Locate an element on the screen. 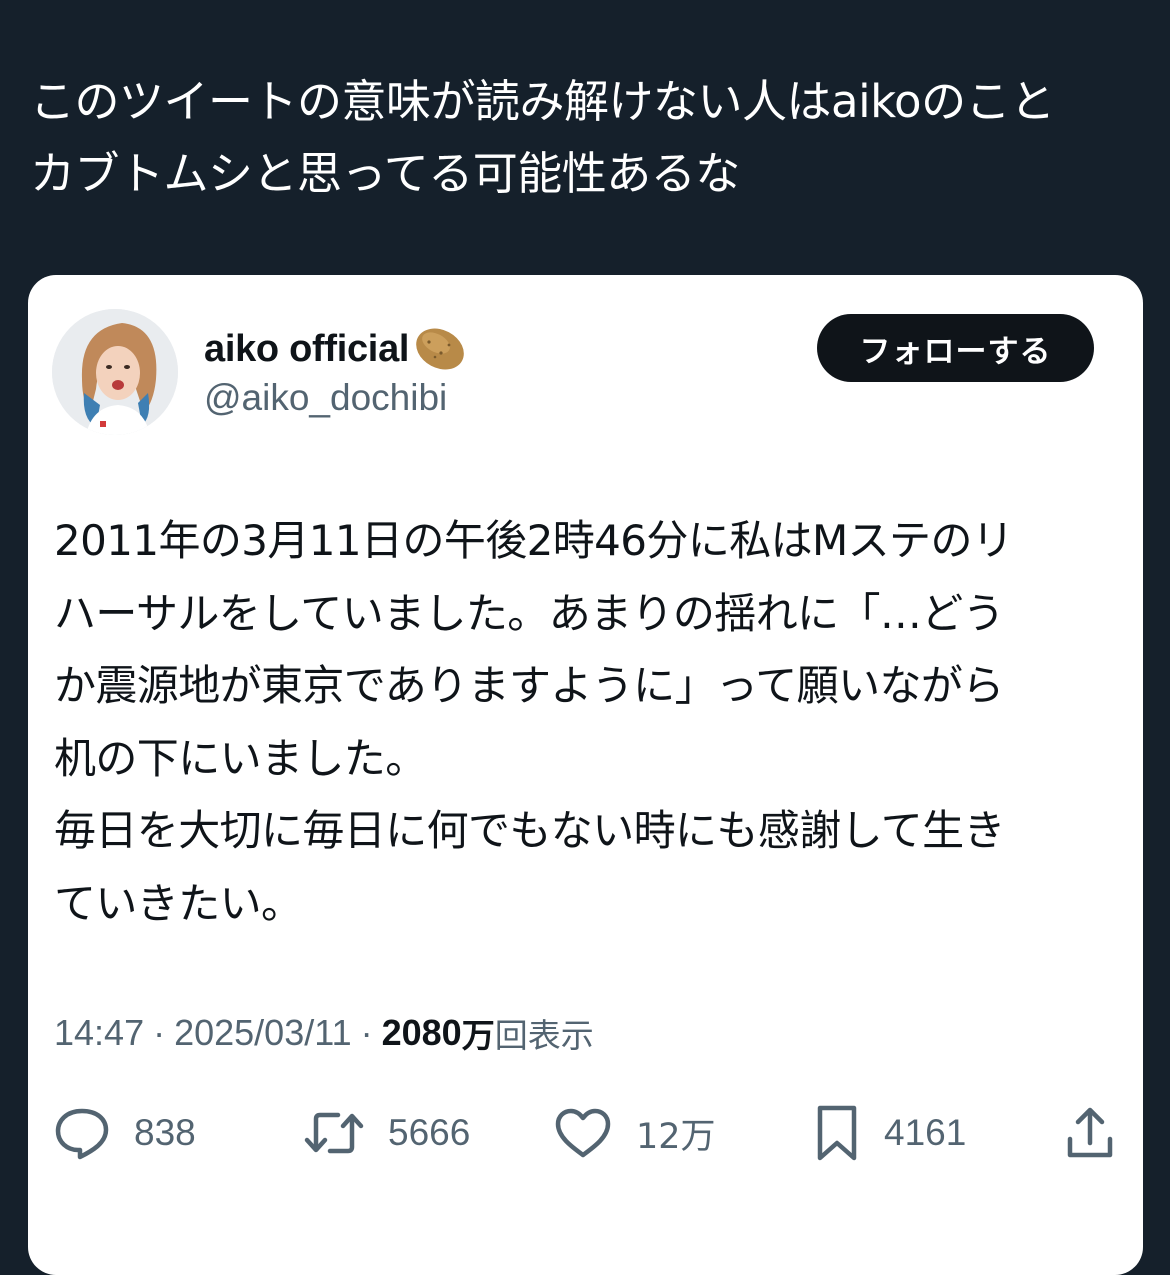 Image resolution: width=1170 pixels, height=1275 pixels. tweet-date: 2025/03/11 is located at coordinates (263, 1033).